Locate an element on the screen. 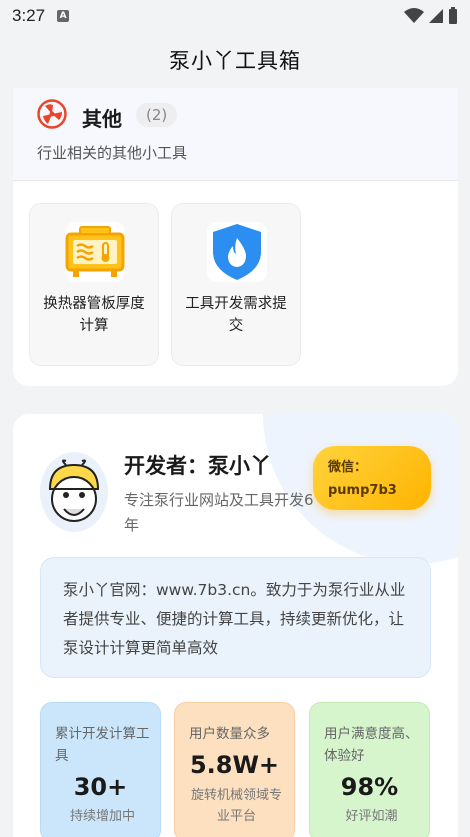 Image resolution: width=470 pixels, height=837 pixels. stat-label: 累计开发计算工具 is located at coordinates (102, 745).